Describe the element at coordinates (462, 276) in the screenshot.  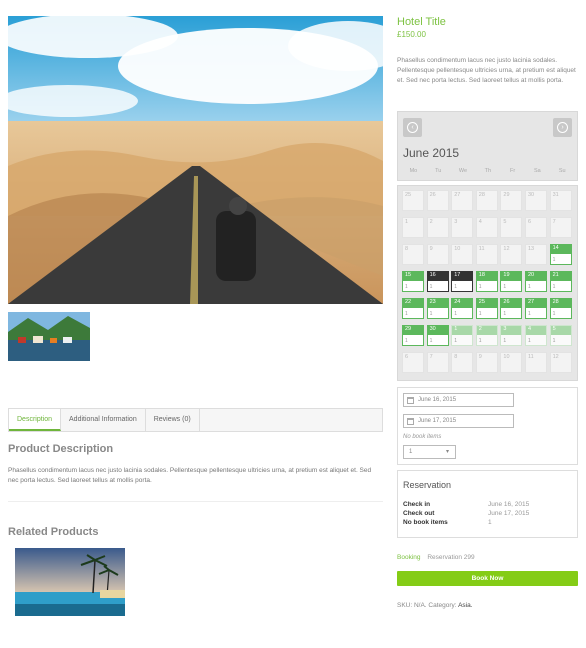
I see `day-number: 17` at that location.